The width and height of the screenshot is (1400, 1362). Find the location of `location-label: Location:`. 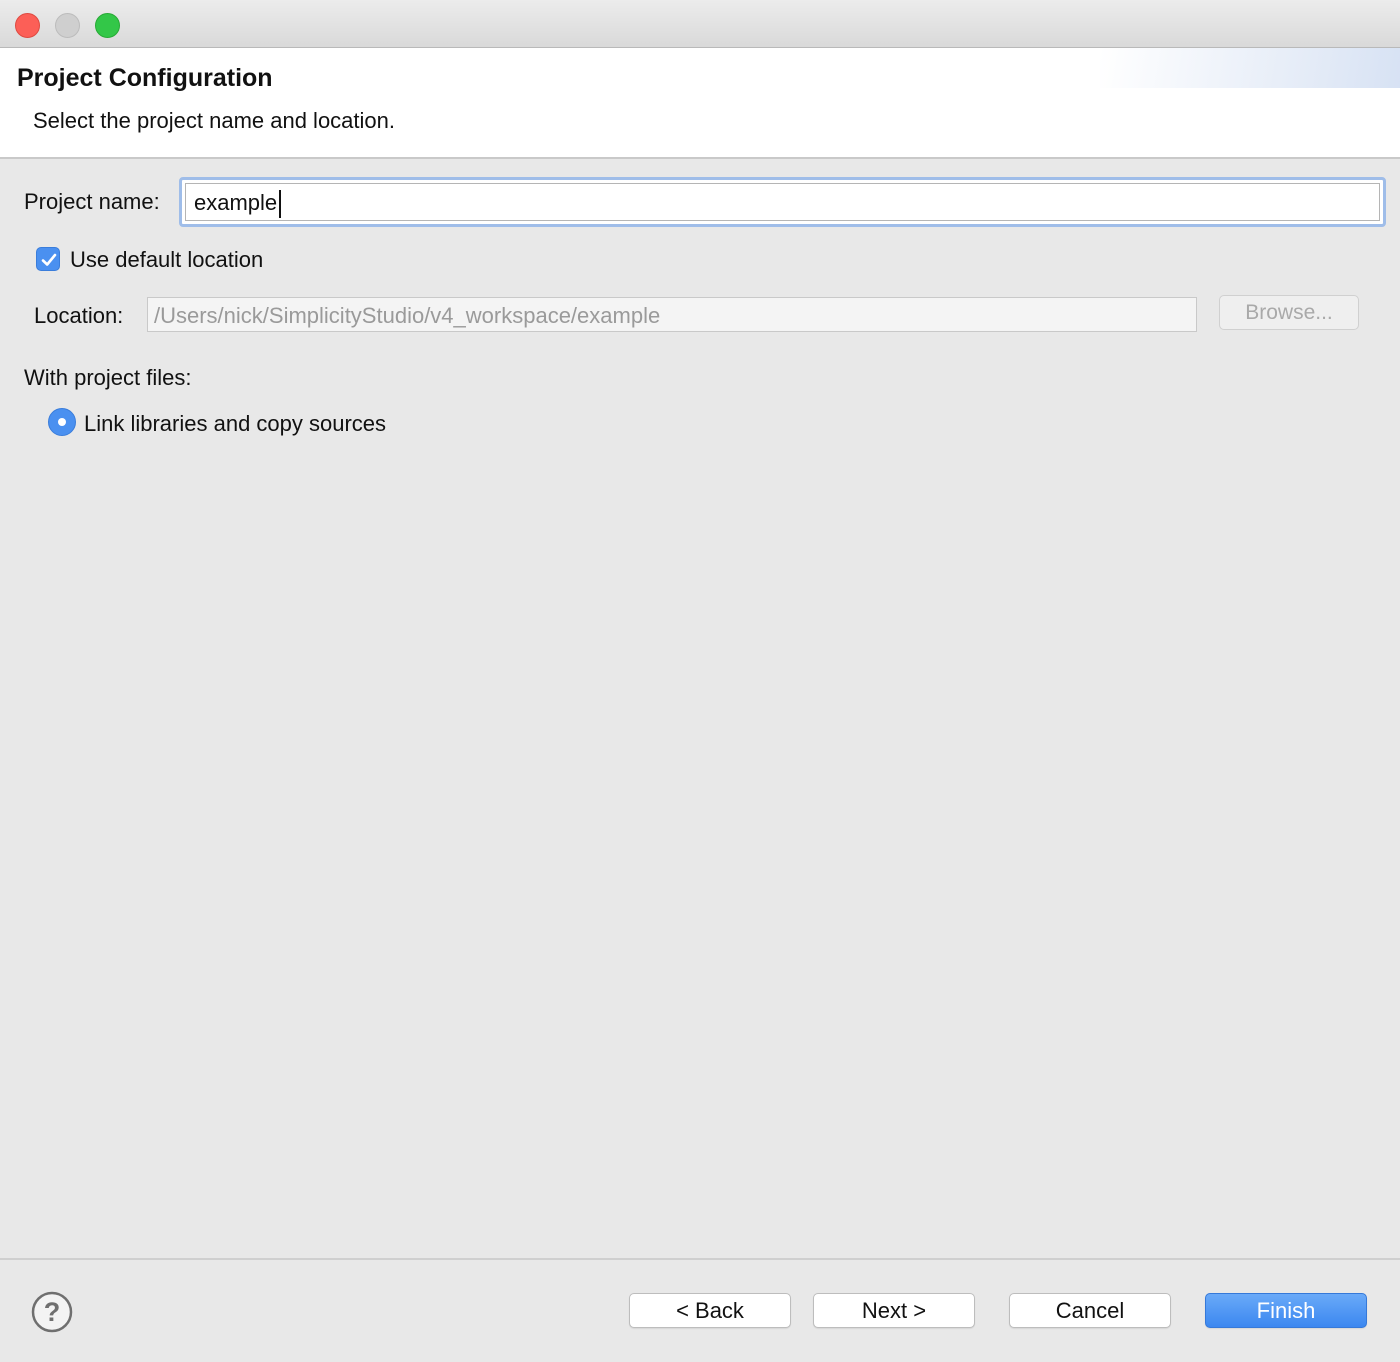

location-label: Location: is located at coordinates (79, 315).